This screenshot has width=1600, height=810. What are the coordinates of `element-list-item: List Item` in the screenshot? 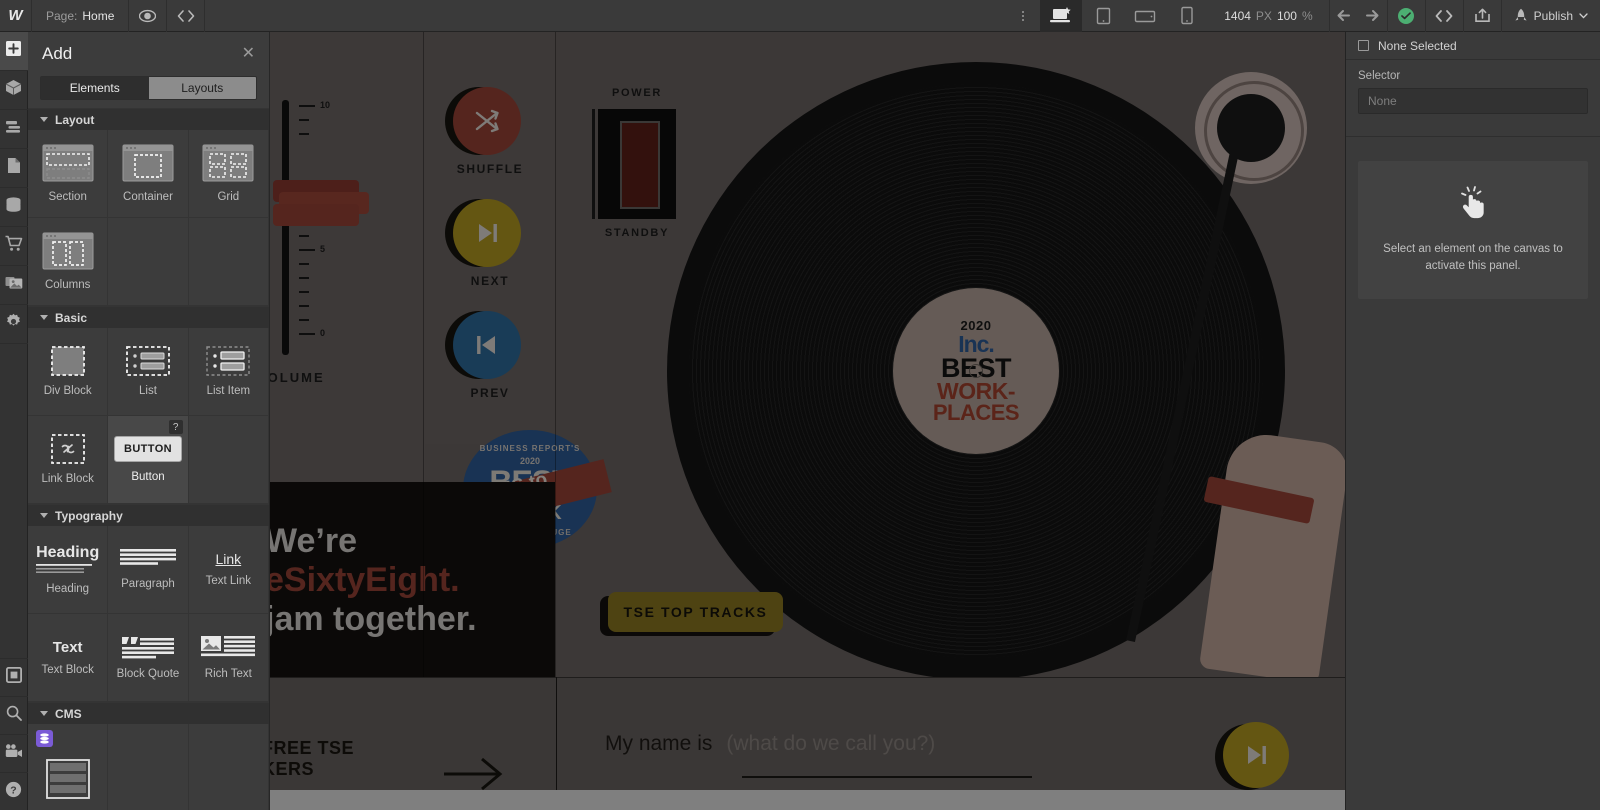 It's located at (228, 372).